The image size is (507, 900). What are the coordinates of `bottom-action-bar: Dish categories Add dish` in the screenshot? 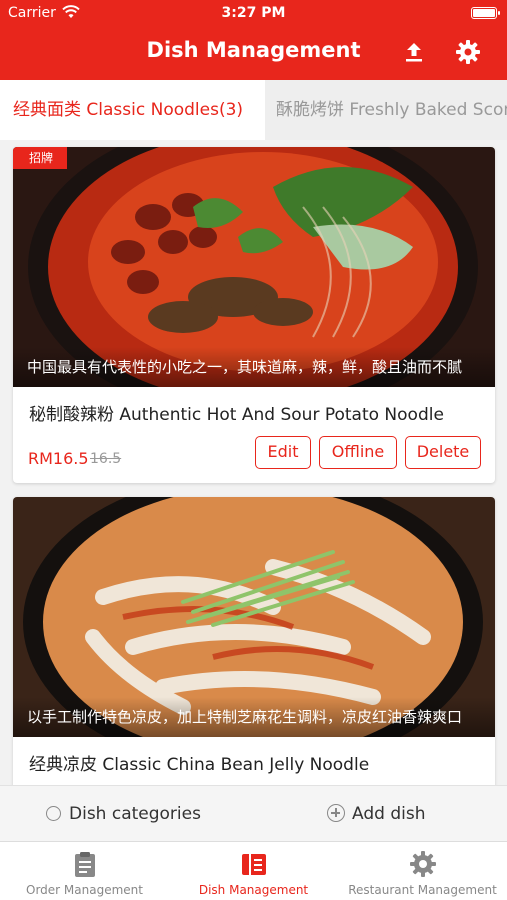 It's located at (253, 813).